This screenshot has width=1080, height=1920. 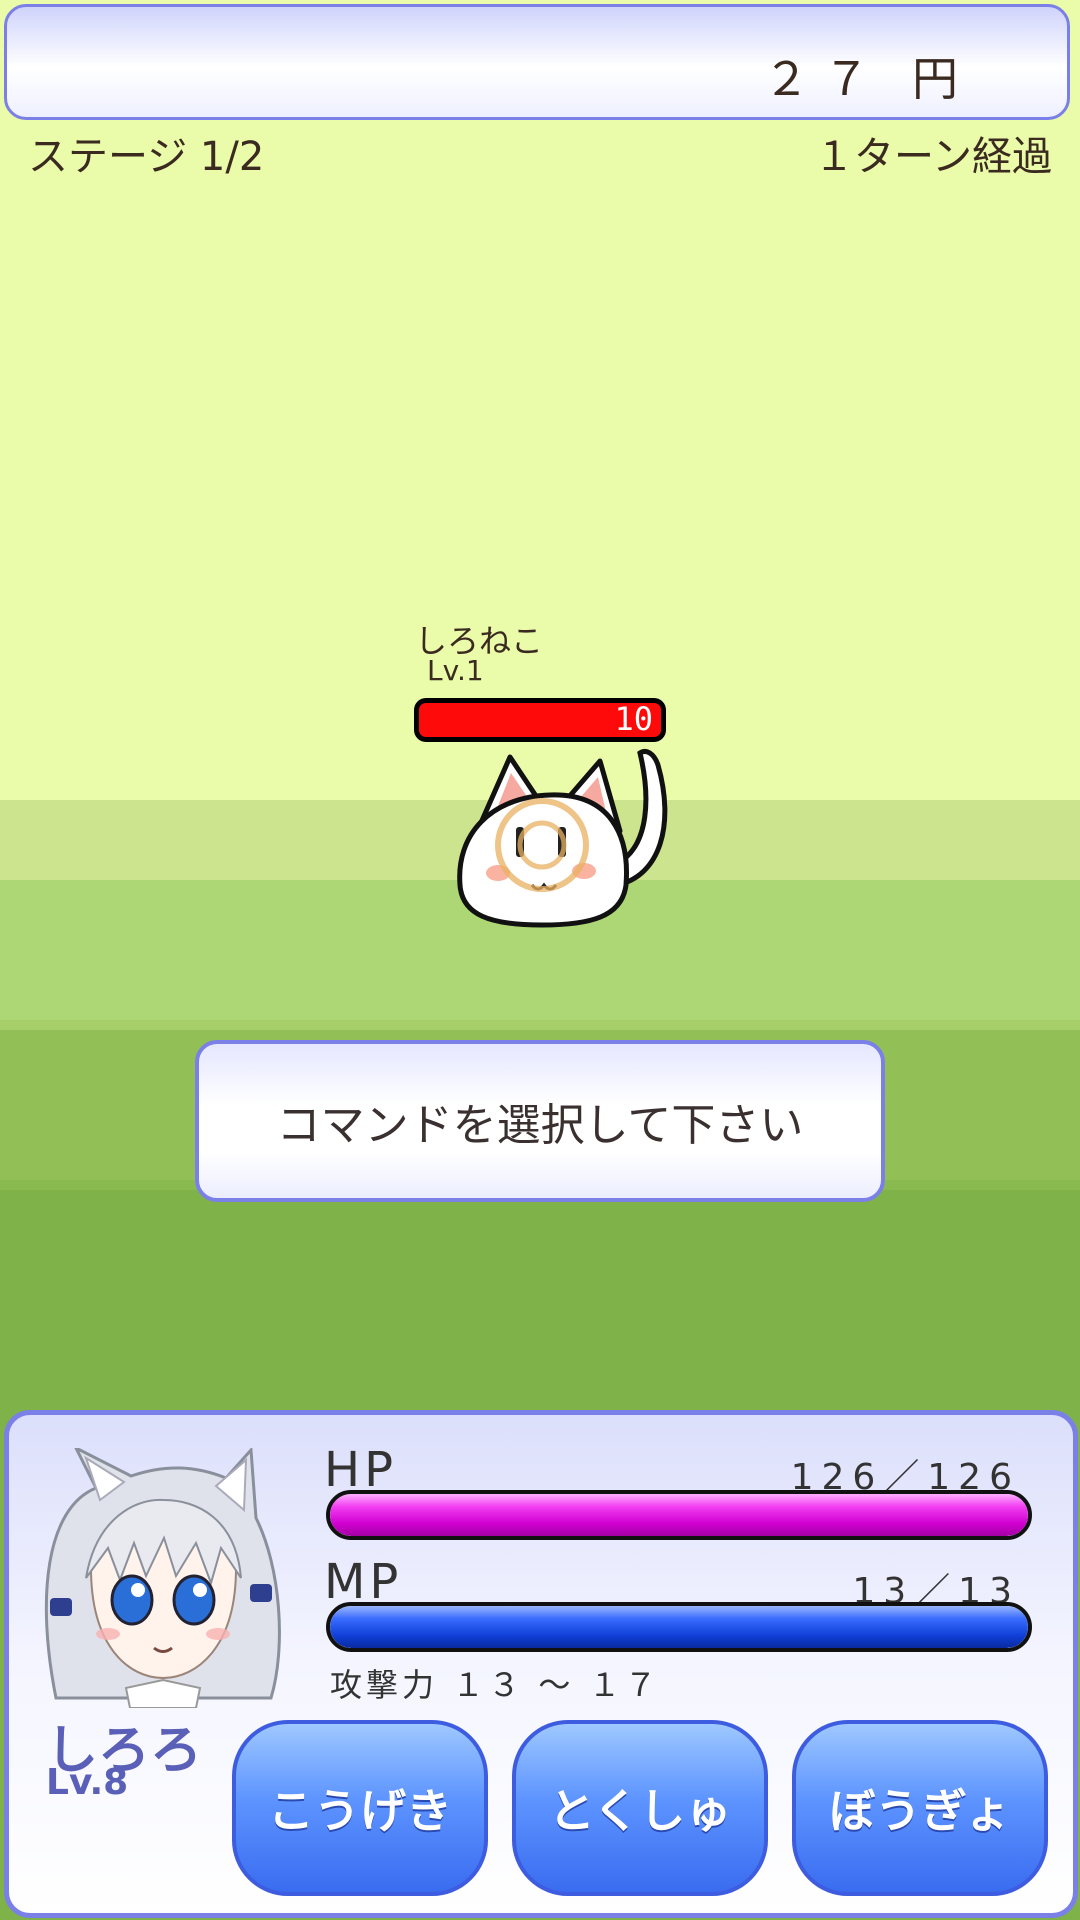 What do you see at coordinates (565, 835) in the screenshot?
I see `white-cat-enemy-sprite` at bounding box center [565, 835].